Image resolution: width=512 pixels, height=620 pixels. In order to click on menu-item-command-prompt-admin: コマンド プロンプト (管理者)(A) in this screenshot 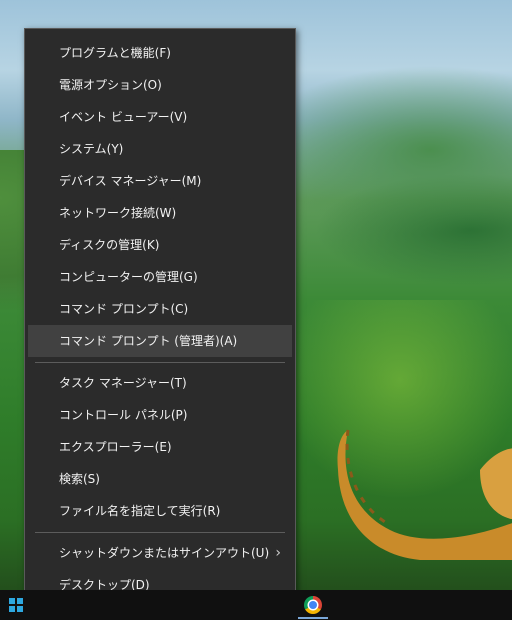, I will do `click(160, 341)`.